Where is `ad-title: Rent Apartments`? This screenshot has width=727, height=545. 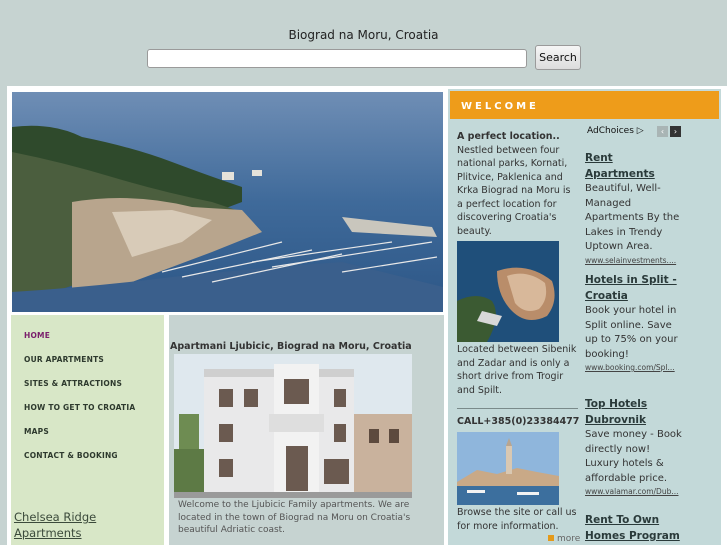 ad-title: Rent Apartments is located at coordinates (635, 166).